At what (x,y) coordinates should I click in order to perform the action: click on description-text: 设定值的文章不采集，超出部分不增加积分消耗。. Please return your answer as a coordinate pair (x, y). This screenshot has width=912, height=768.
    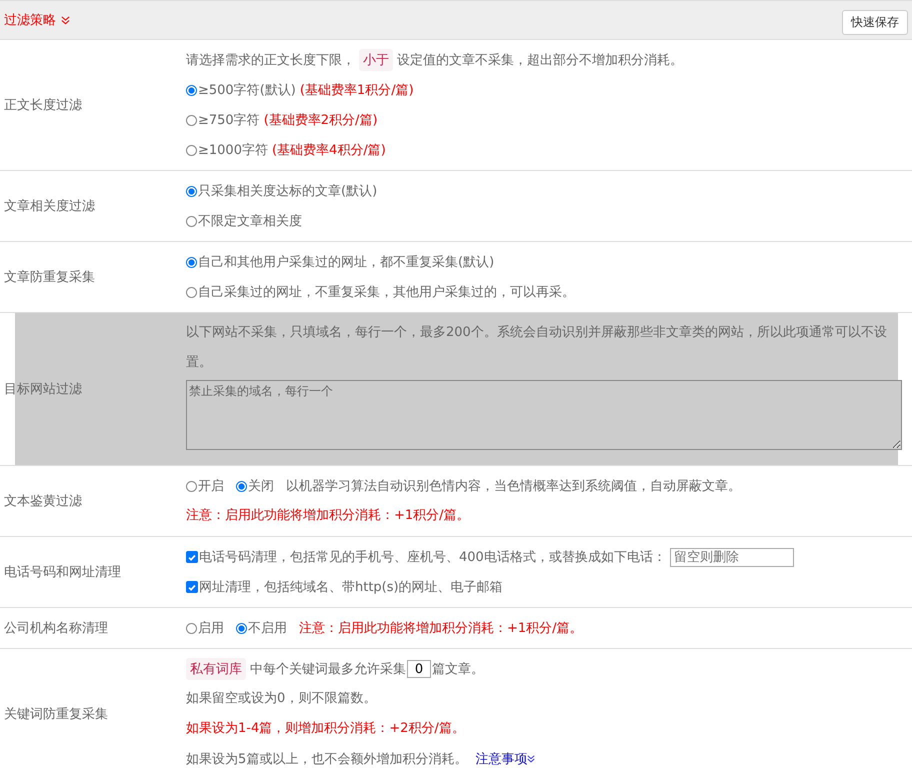
    Looking at the image, I should click on (540, 60).